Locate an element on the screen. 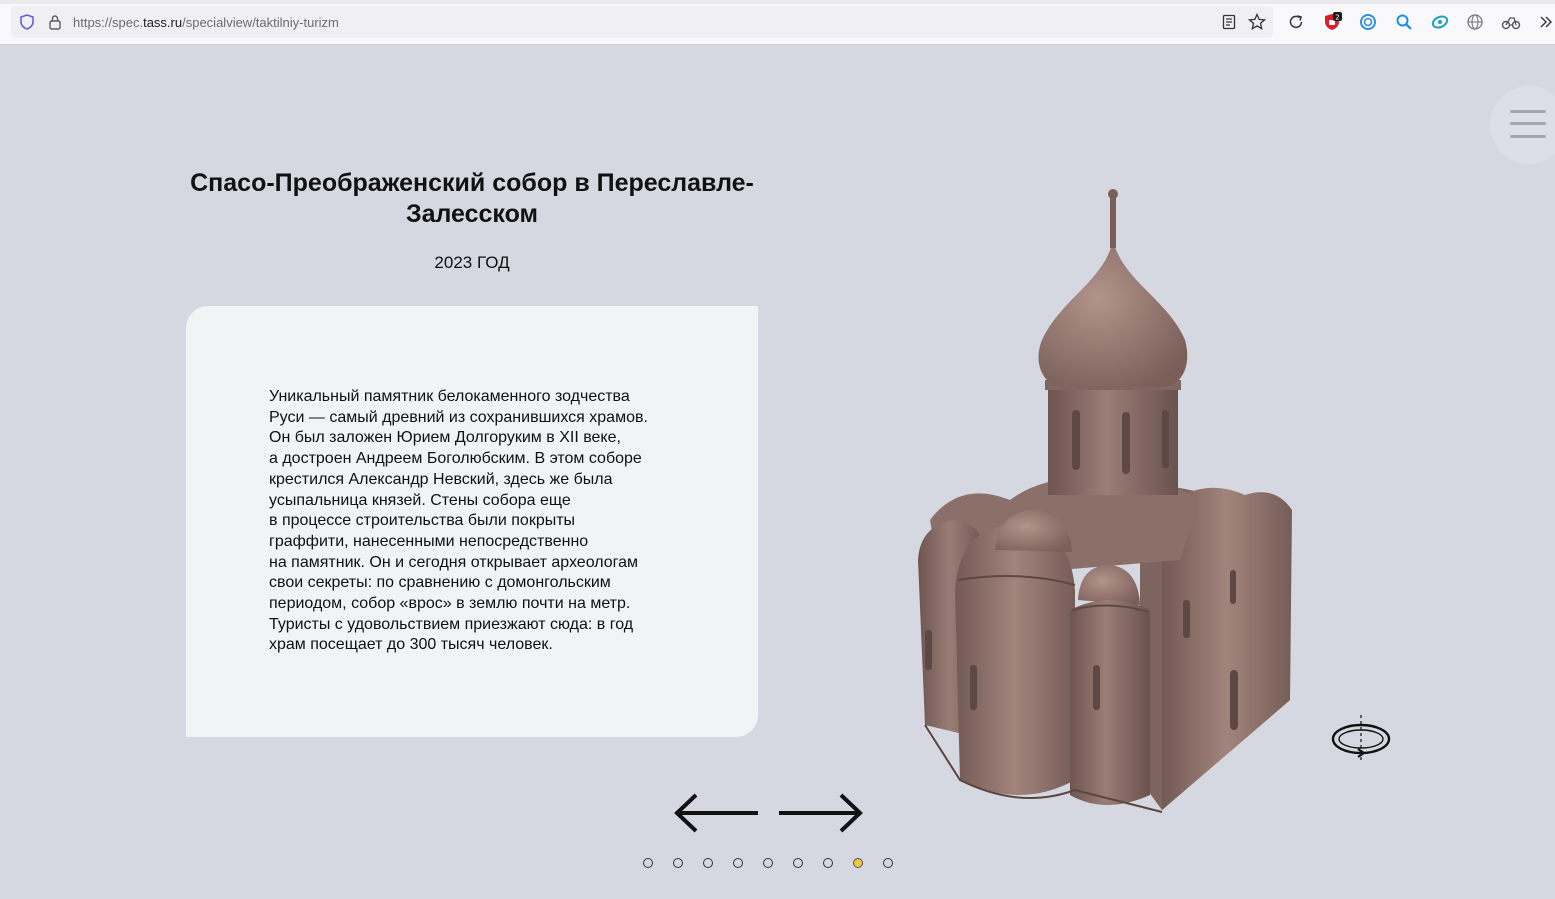 The image size is (1555, 899). lock-icon is located at coordinates (55, 22).